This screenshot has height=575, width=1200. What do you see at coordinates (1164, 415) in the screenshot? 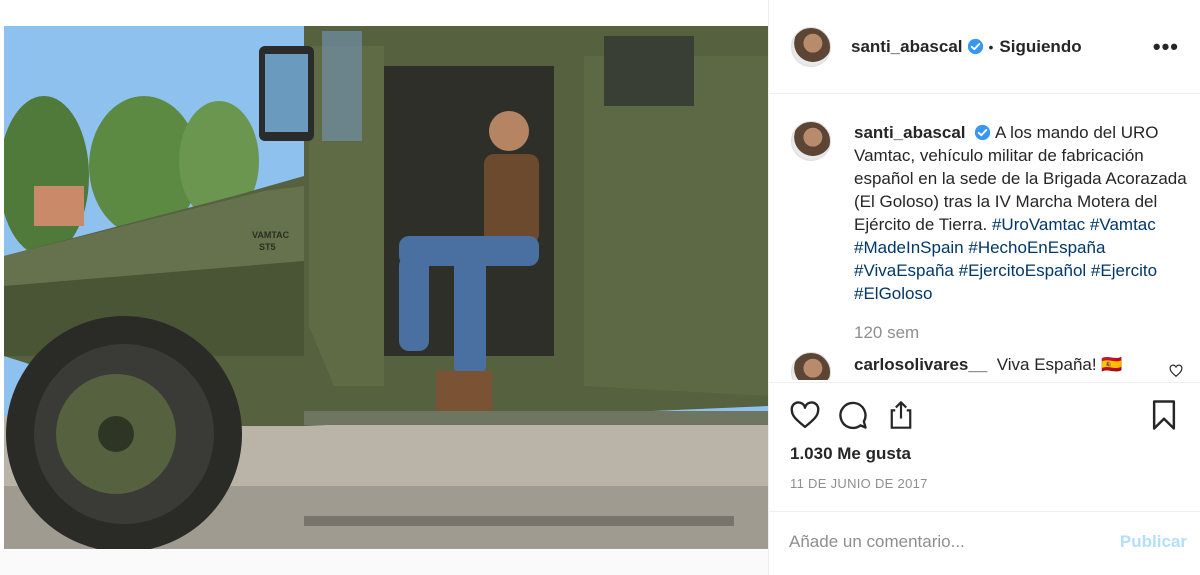
I see `bookmark-icon` at bounding box center [1164, 415].